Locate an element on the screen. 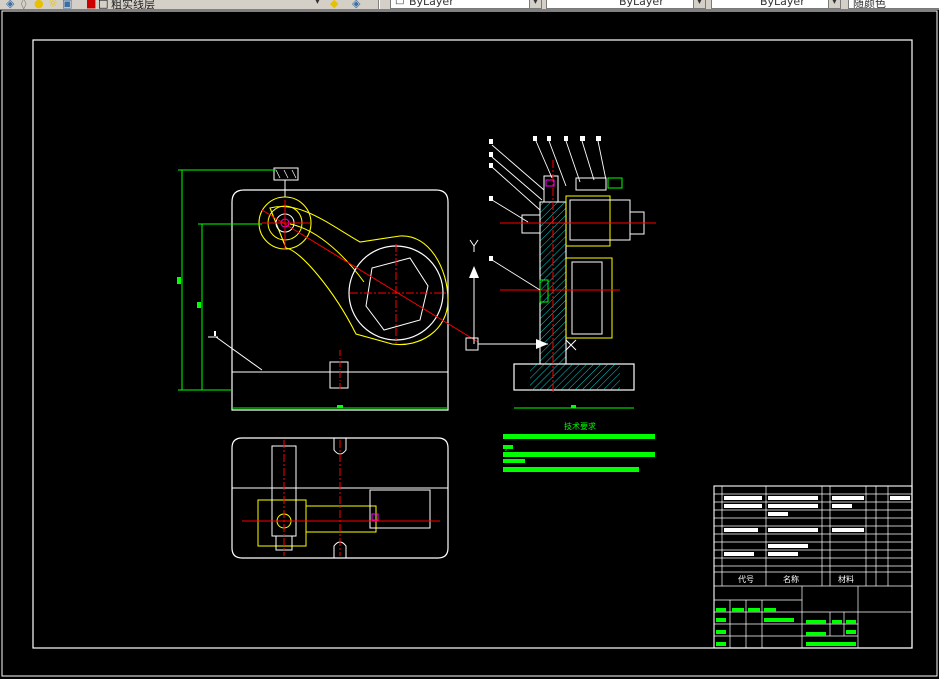  linetype-combo-value: ByLayer is located at coordinates (641, 4).